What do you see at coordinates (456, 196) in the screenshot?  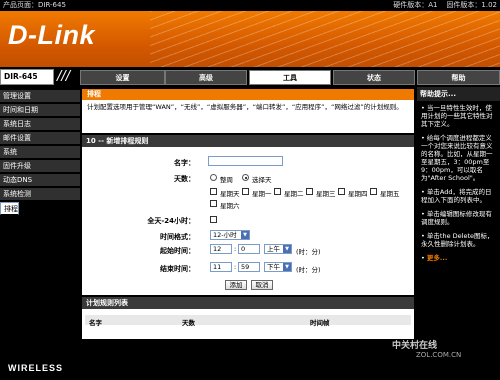 I see `help-tip: • 单击Add，将完成的日程加入下面的列表中。` at bounding box center [456, 196].